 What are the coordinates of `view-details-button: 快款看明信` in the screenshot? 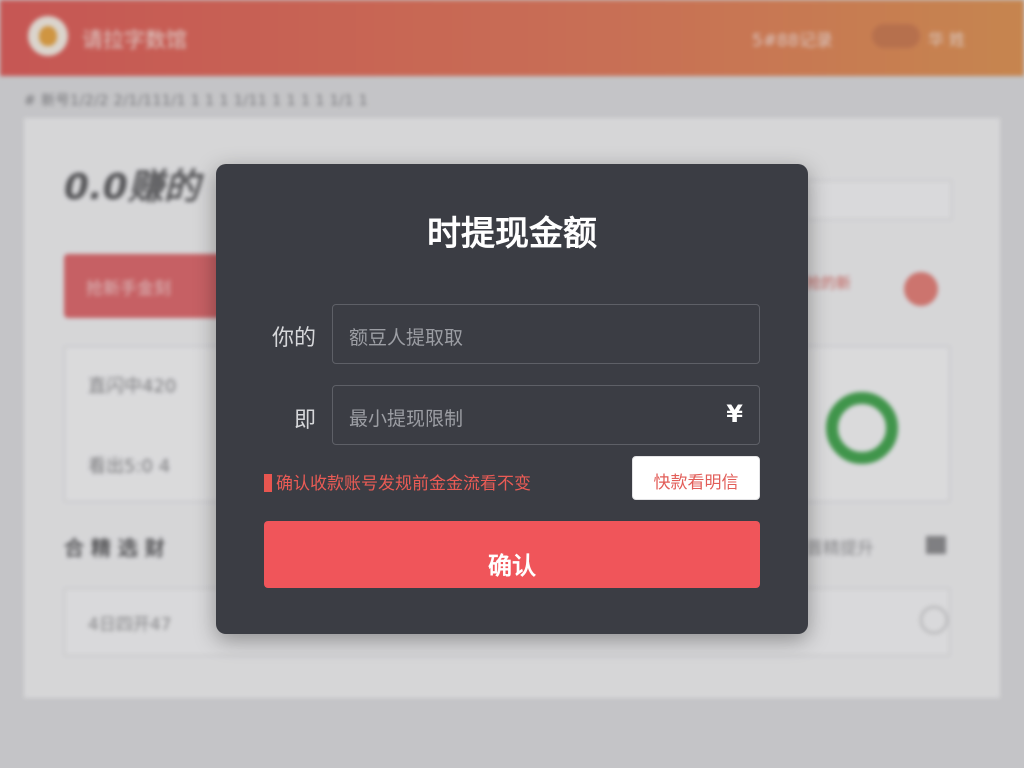 It's located at (696, 478).